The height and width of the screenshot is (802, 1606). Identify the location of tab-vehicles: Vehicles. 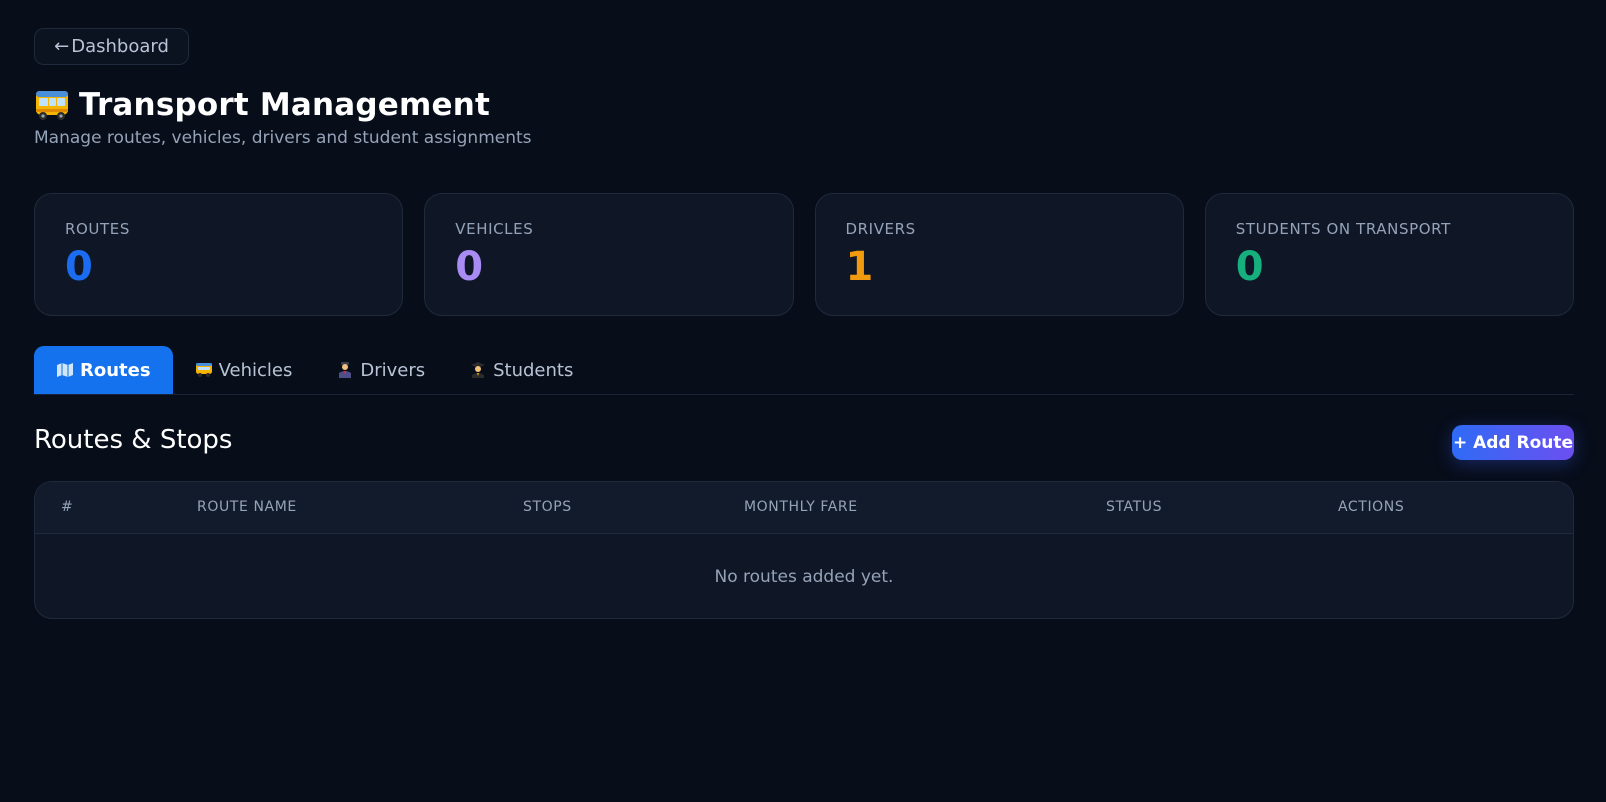
(244, 370).